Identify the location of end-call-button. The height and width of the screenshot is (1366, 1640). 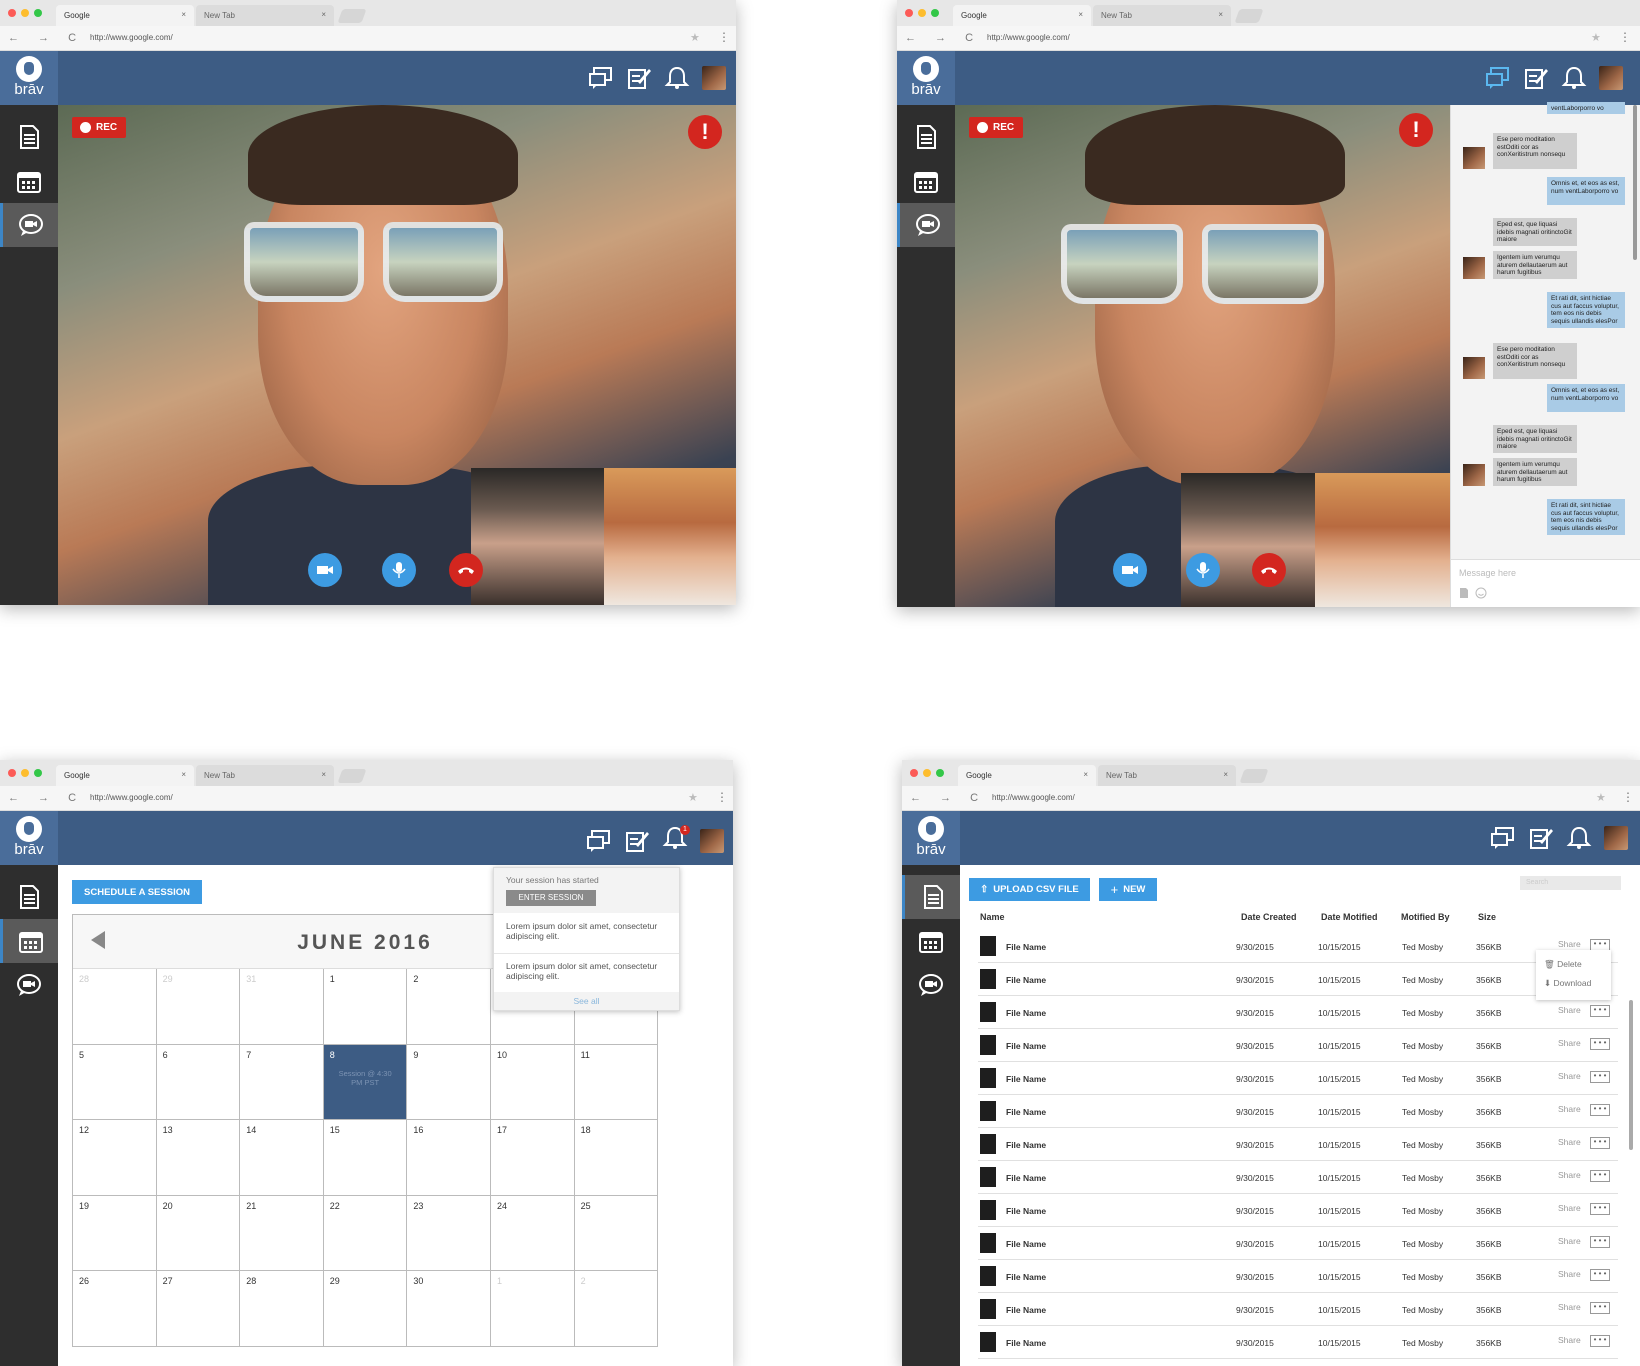
(466, 570).